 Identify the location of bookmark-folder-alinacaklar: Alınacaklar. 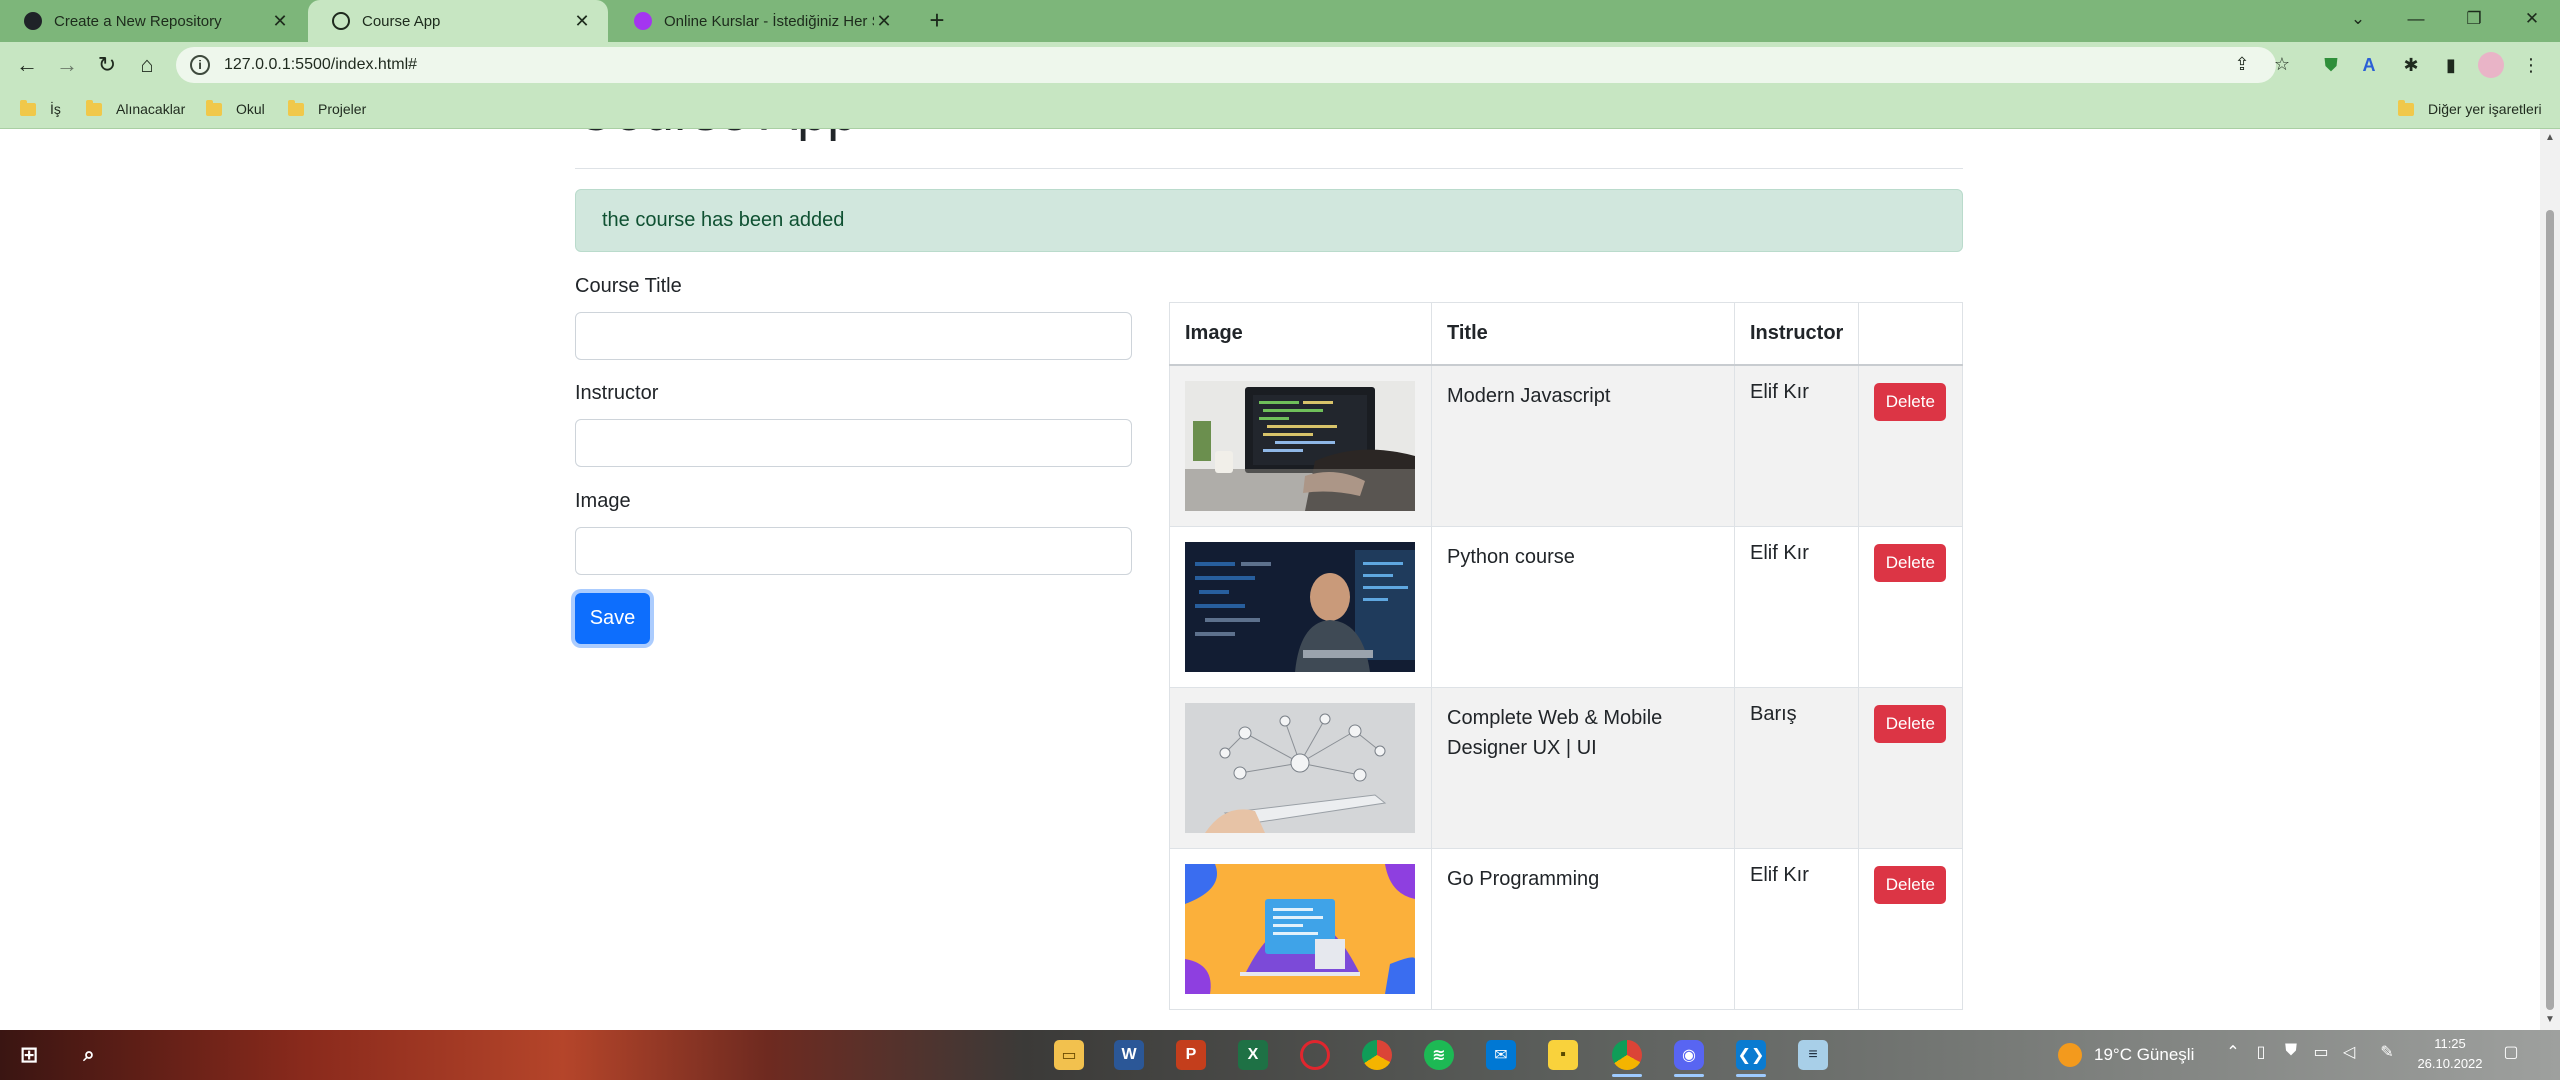
(135, 109).